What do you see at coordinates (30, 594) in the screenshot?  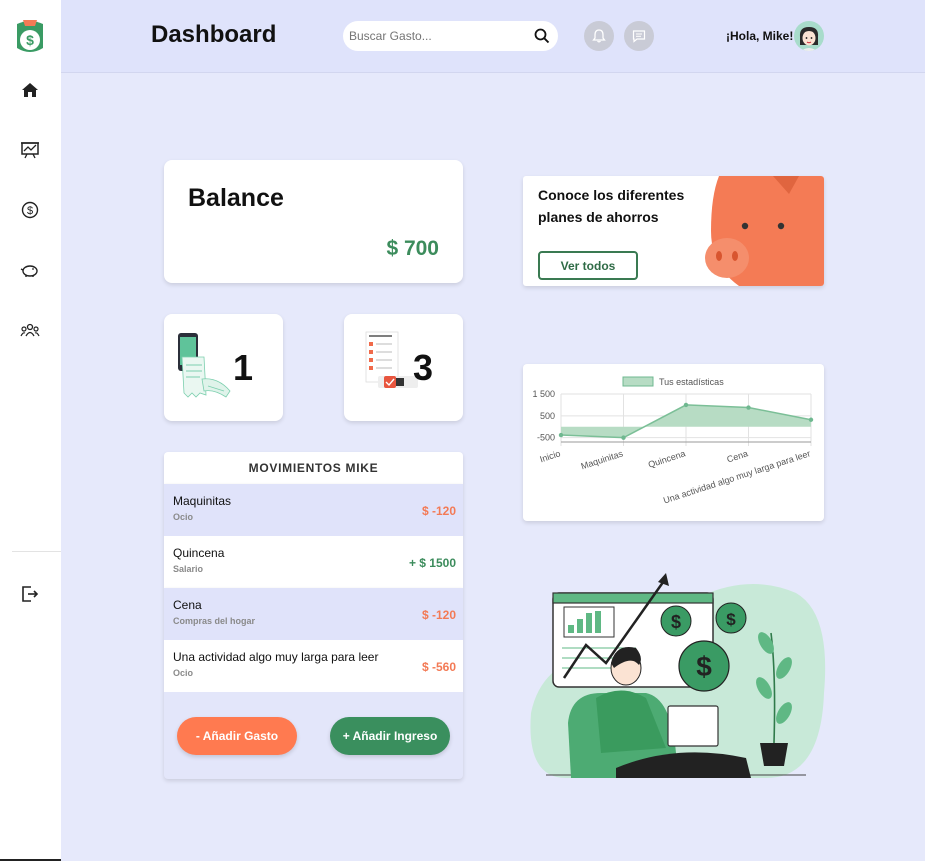 I see `logout-icon` at bounding box center [30, 594].